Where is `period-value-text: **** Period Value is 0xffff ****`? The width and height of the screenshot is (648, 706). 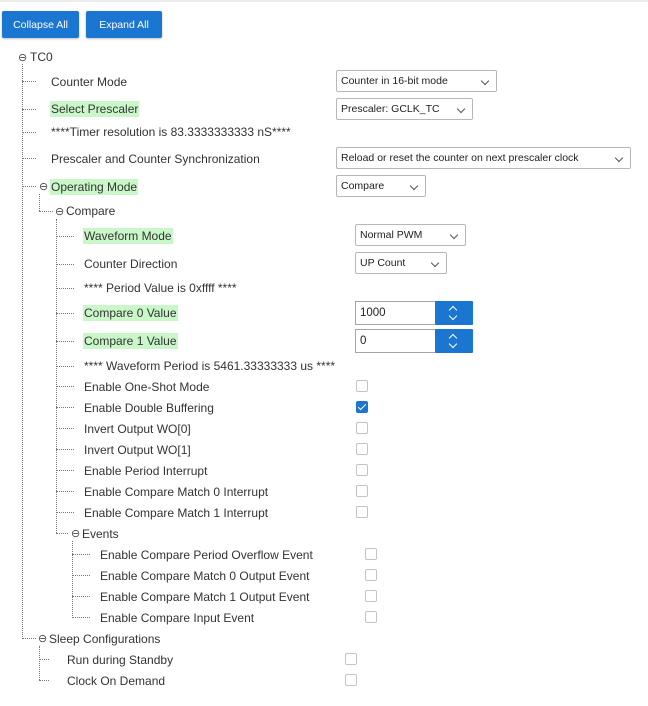
period-value-text: **** Period Value is 0xffff **** is located at coordinates (160, 288).